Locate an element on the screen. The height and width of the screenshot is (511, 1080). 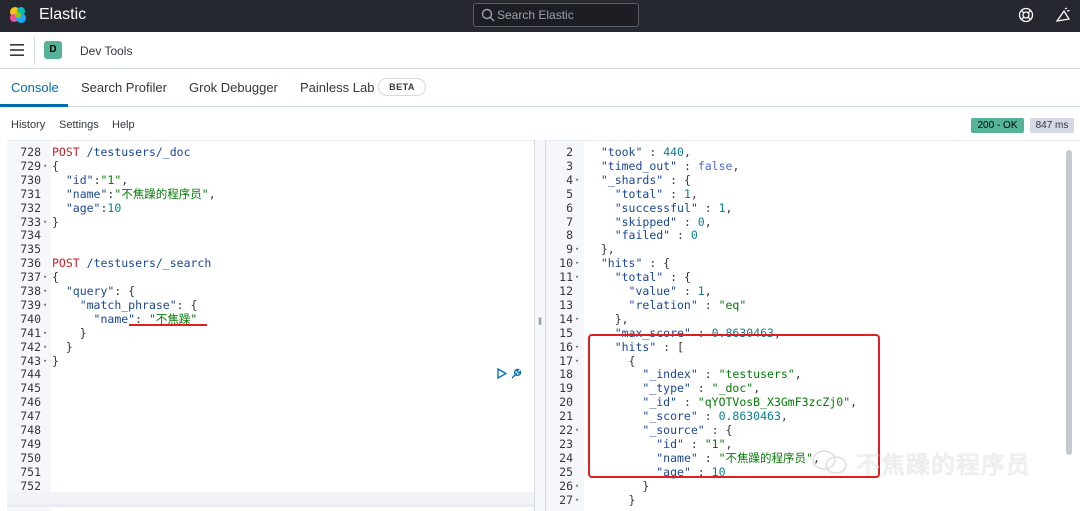
request-time-badge: 847 ms is located at coordinates (1052, 125).